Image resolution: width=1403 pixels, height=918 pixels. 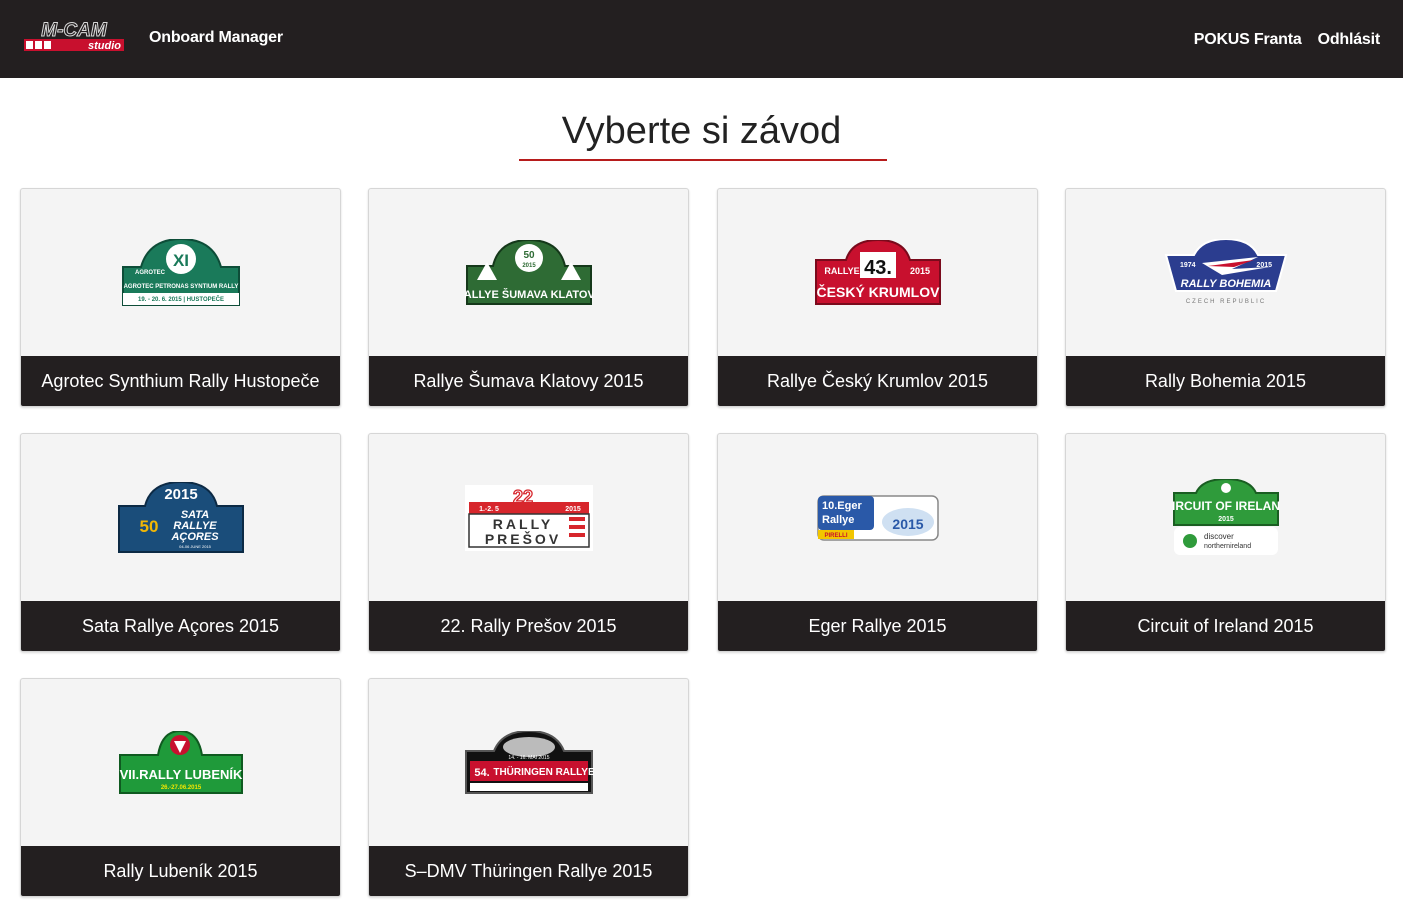 What do you see at coordinates (1225, 273) in the screenshot?
I see `event-logo-bohemia: 1974 2015 RALLY BOHEMIA CZECH REPUBLIC` at bounding box center [1225, 273].